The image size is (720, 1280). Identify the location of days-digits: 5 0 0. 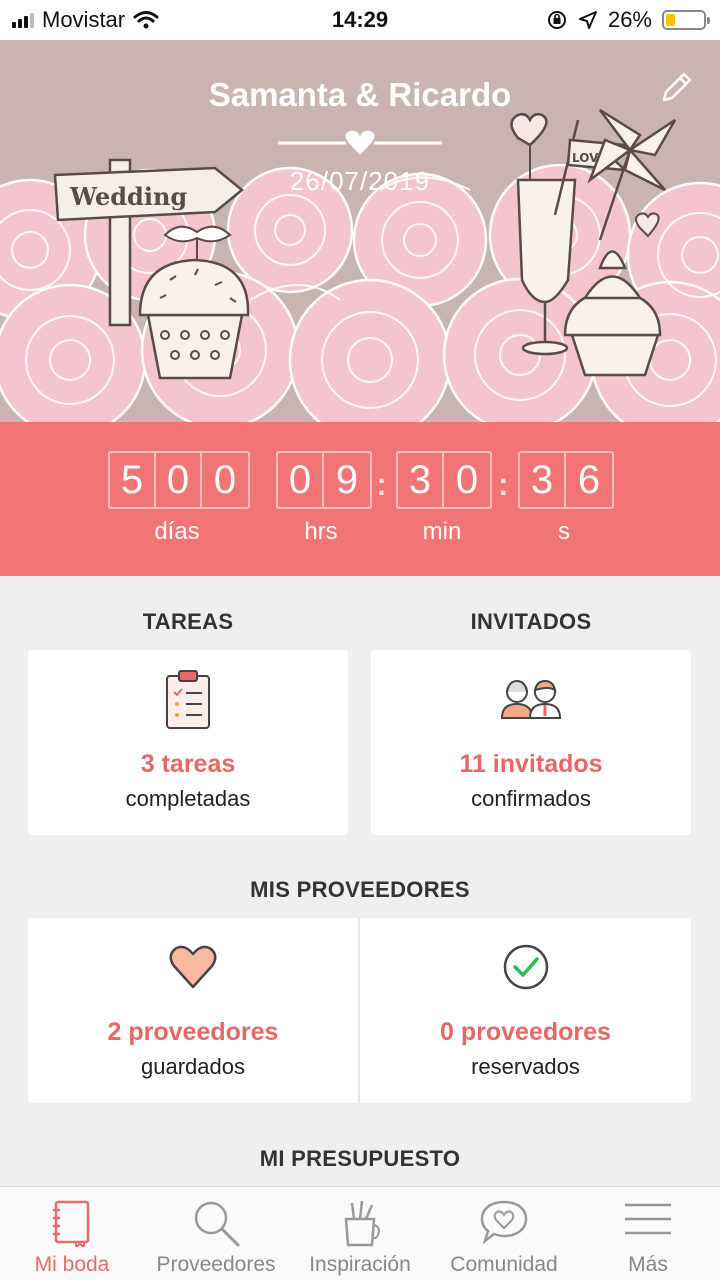
(179, 480).